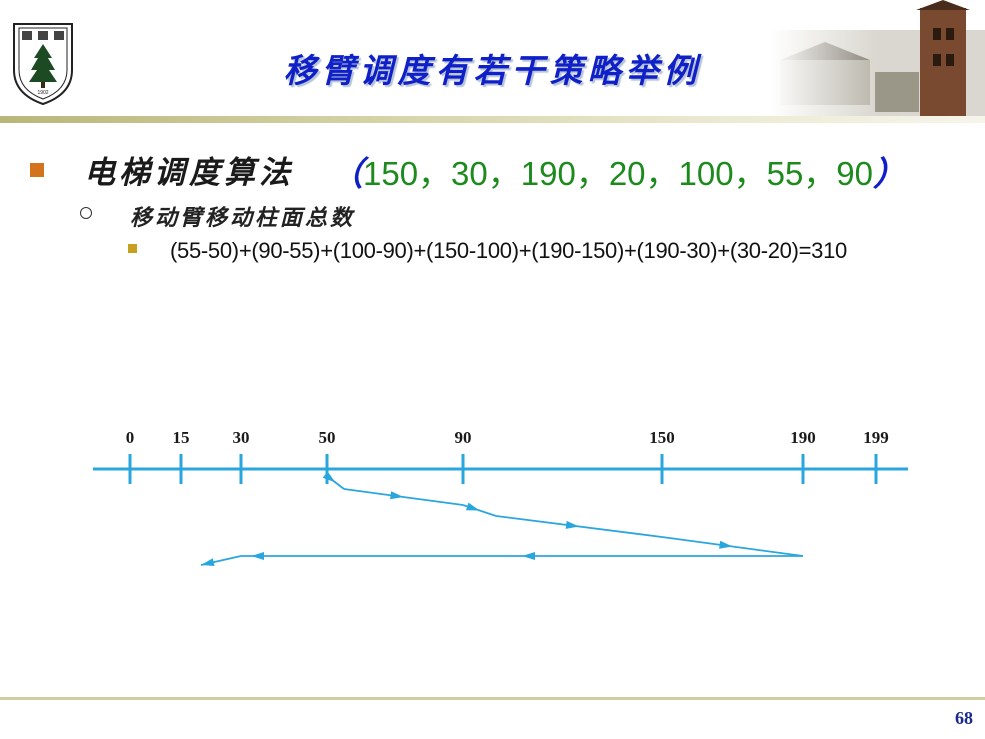 This screenshot has width=985, height=739. I want to click on tick-label: 90, so click(463, 437).